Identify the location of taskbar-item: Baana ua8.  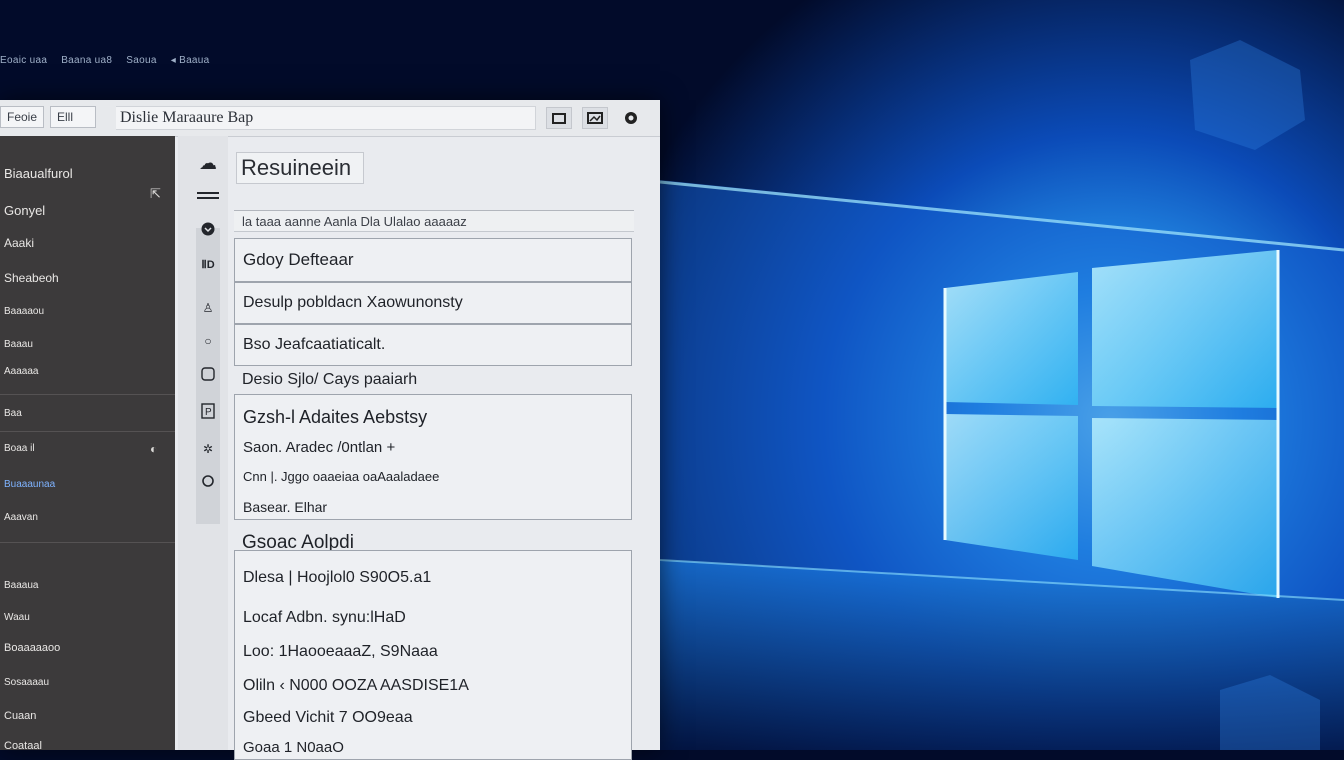
(86, 60).